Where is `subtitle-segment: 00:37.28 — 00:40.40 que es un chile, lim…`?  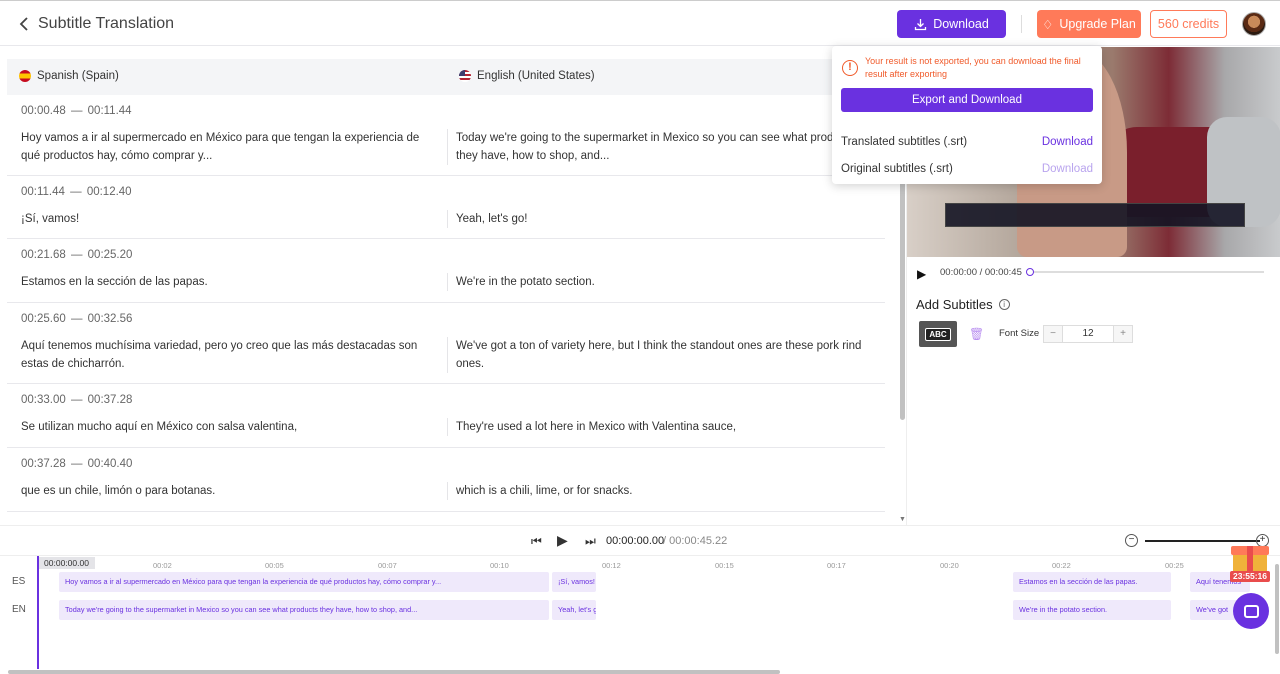 subtitle-segment: 00:37.28 — 00:40.40 que es un chile, lim… is located at coordinates (446, 480).